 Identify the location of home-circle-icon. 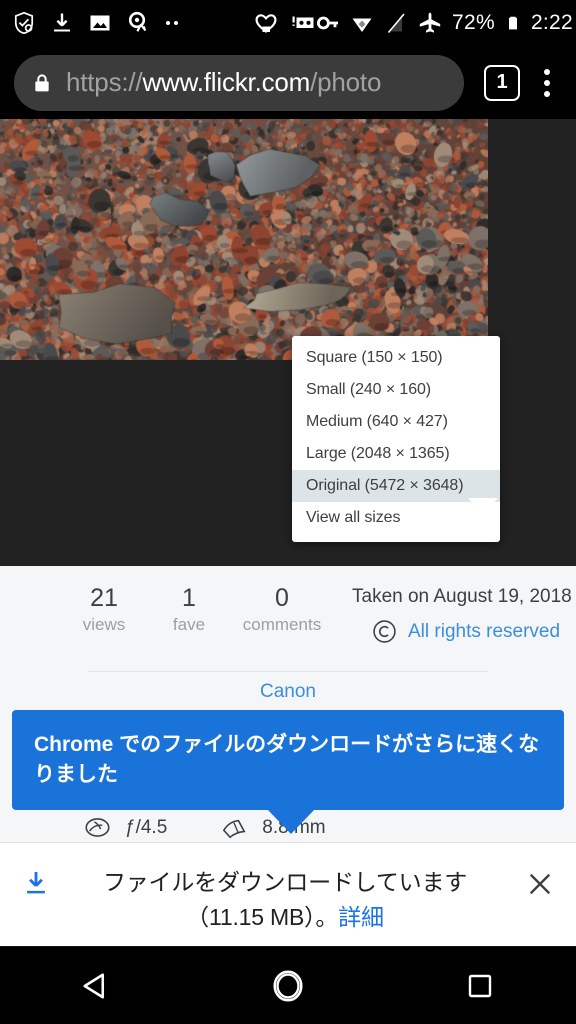
(288, 985).